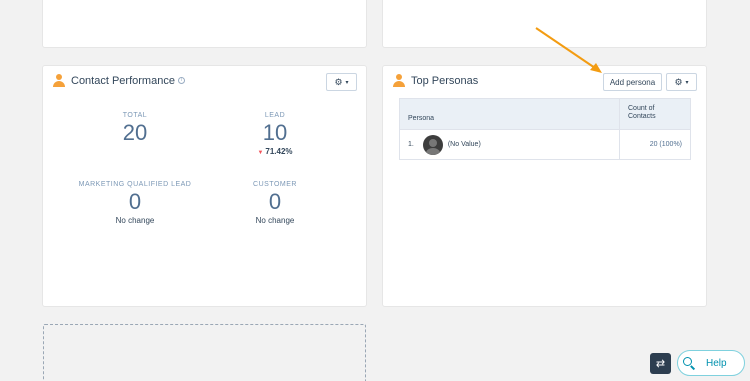 The image size is (750, 381). What do you see at coordinates (123, 80) in the screenshot?
I see `contact-performance-title: Contact Performance` at bounding box center [123, 80].